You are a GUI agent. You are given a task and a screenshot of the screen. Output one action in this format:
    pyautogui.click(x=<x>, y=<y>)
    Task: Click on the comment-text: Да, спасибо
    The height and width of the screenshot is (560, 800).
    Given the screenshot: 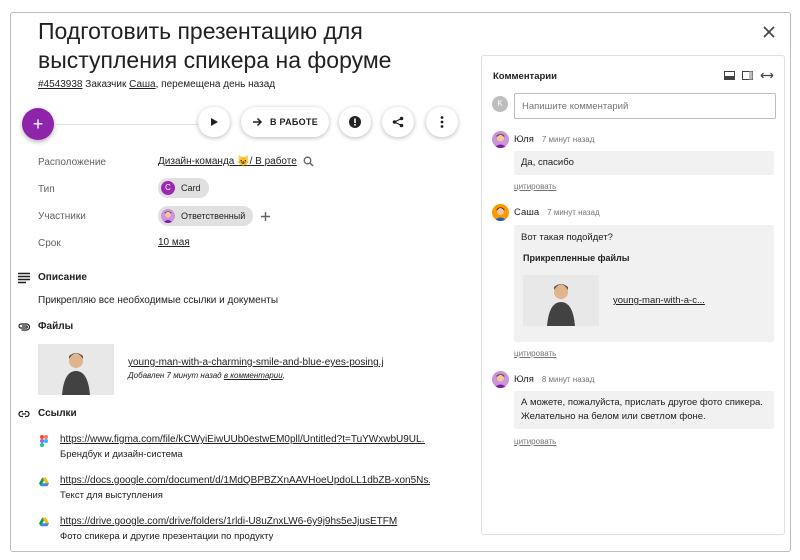 What is the action you would take?
    pyautogui.click(x=547, y=162)
    